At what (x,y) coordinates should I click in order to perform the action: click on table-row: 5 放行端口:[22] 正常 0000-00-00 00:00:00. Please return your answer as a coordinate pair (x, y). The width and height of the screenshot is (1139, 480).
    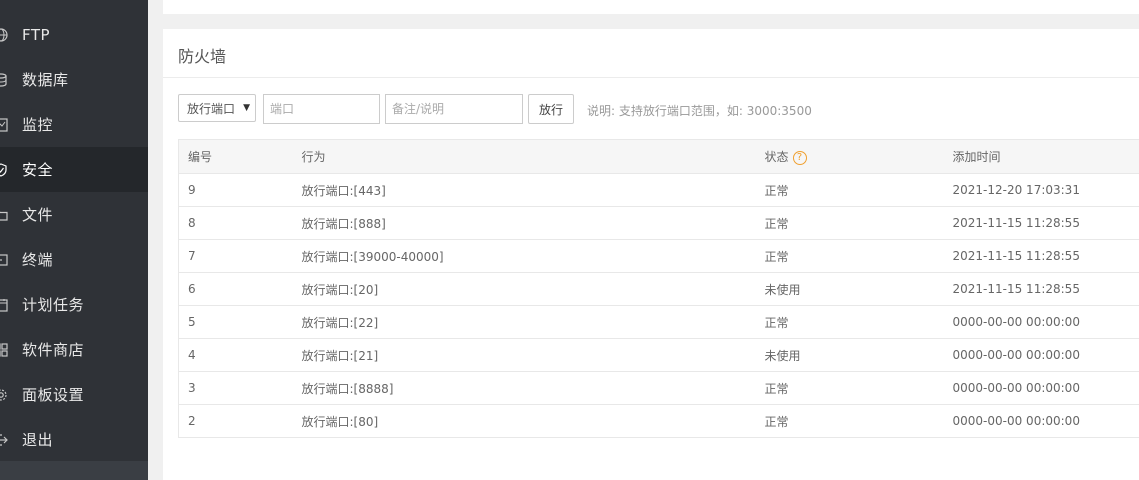
    Looking at the image, I should click on (658, 322).